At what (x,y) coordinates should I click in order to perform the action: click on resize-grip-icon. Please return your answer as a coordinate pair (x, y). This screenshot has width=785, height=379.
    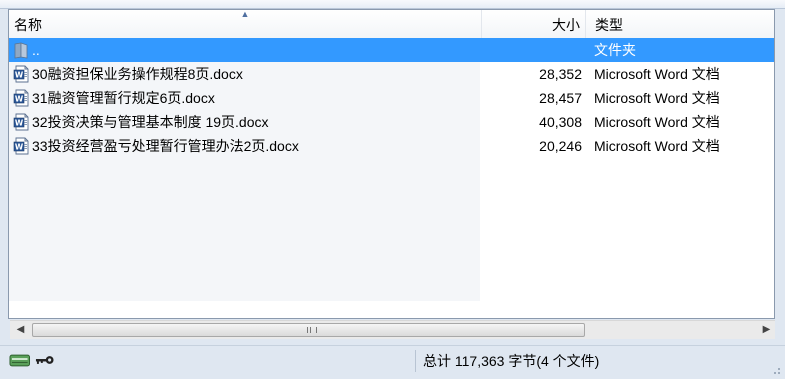
    Looking at the image, I should click on (776, 370).